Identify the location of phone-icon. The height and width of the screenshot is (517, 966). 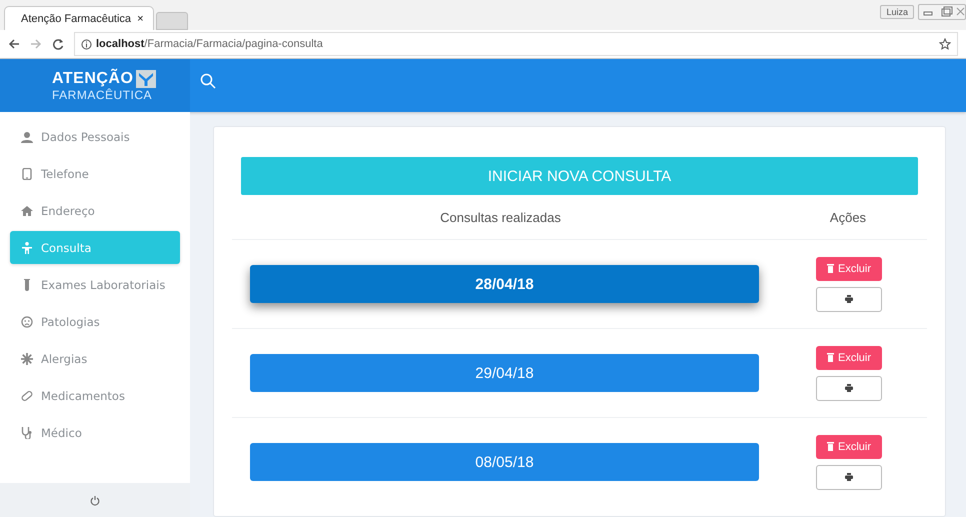
(27, 174).